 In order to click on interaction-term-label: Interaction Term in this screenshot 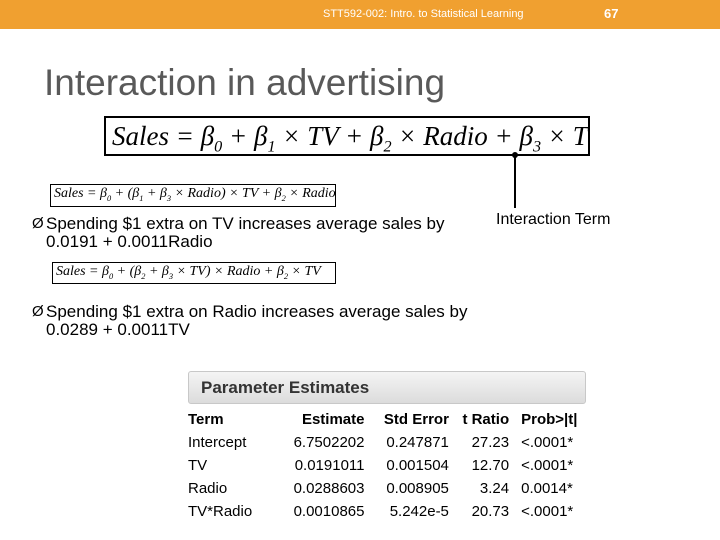, I will do `click(553, 219)`.